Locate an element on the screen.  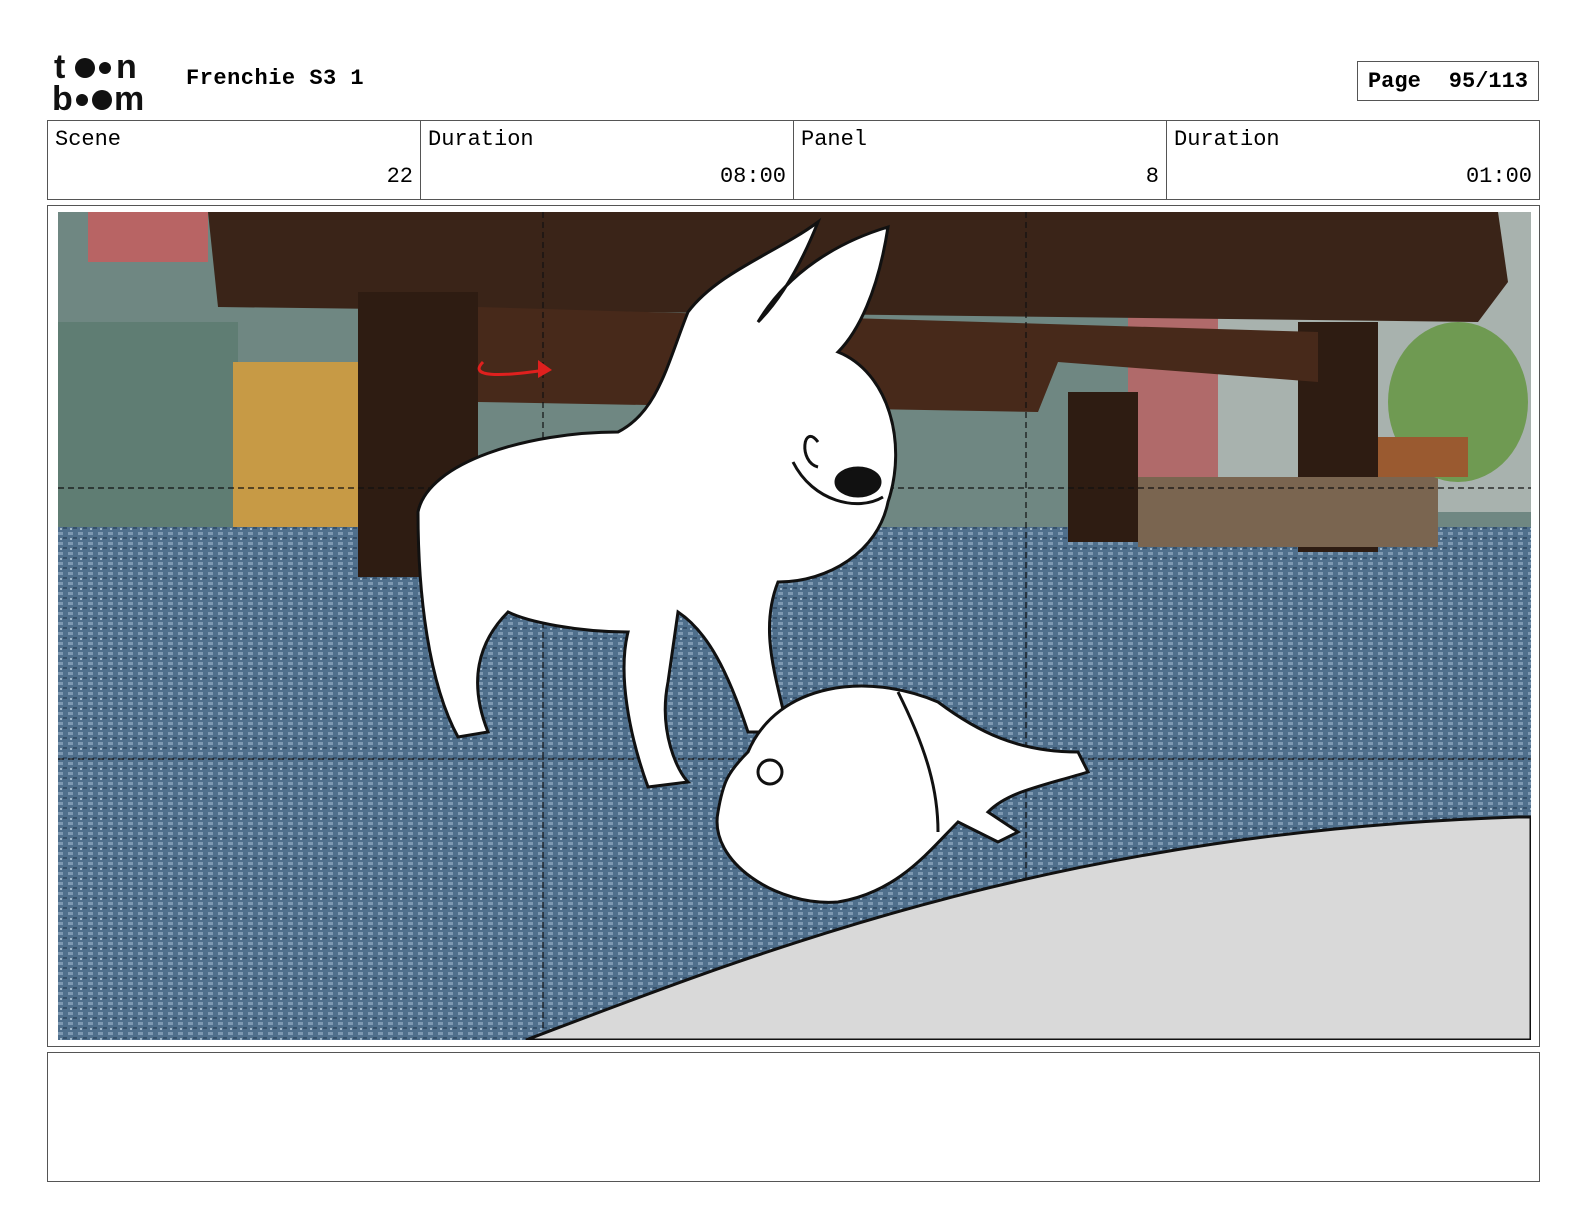
project-title: Frenchie S3 1 is located at coordinates (275, 78).